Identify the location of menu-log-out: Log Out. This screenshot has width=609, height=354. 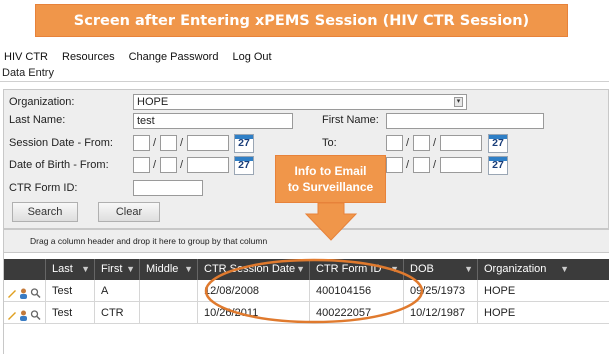
(251, 57).